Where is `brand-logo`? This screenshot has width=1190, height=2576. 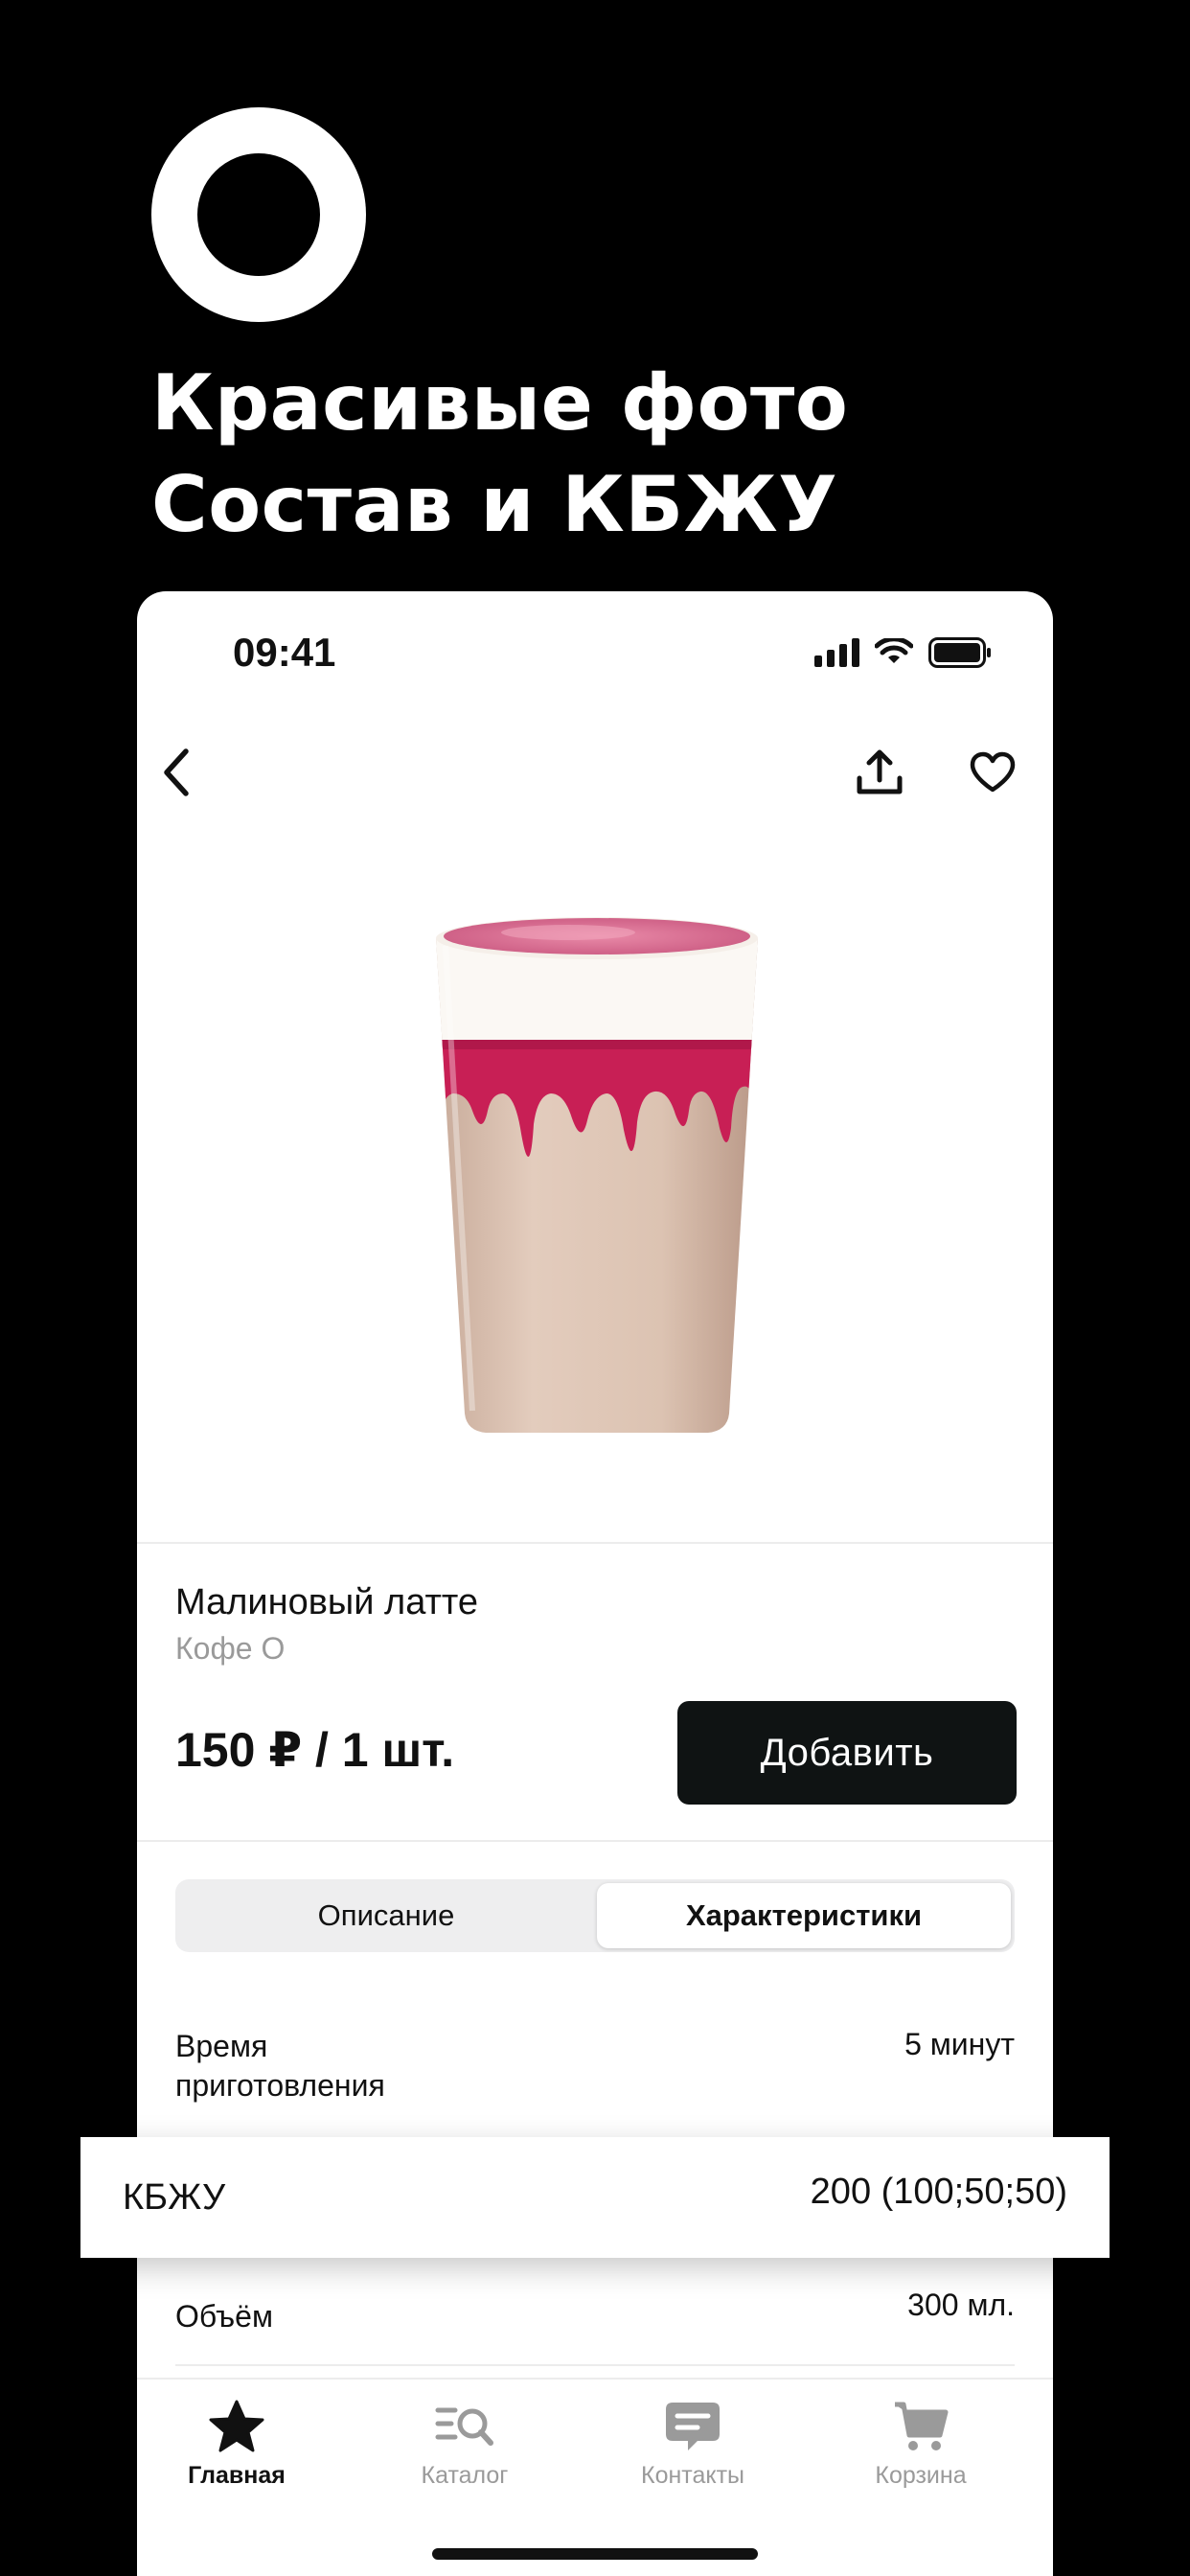
brand-logo is located at coordinates (258, 214).